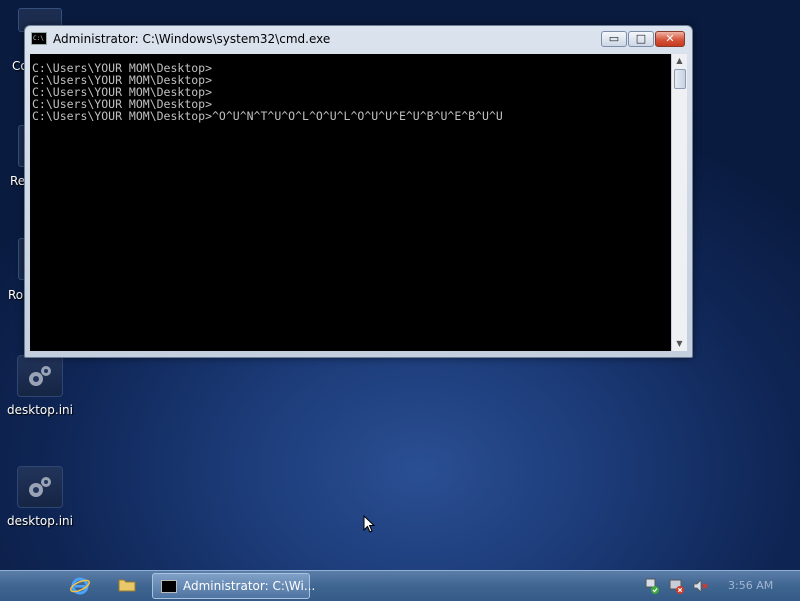 The image size is (800, 601). I want to click on volume-muted-icon, so click(700, 586).